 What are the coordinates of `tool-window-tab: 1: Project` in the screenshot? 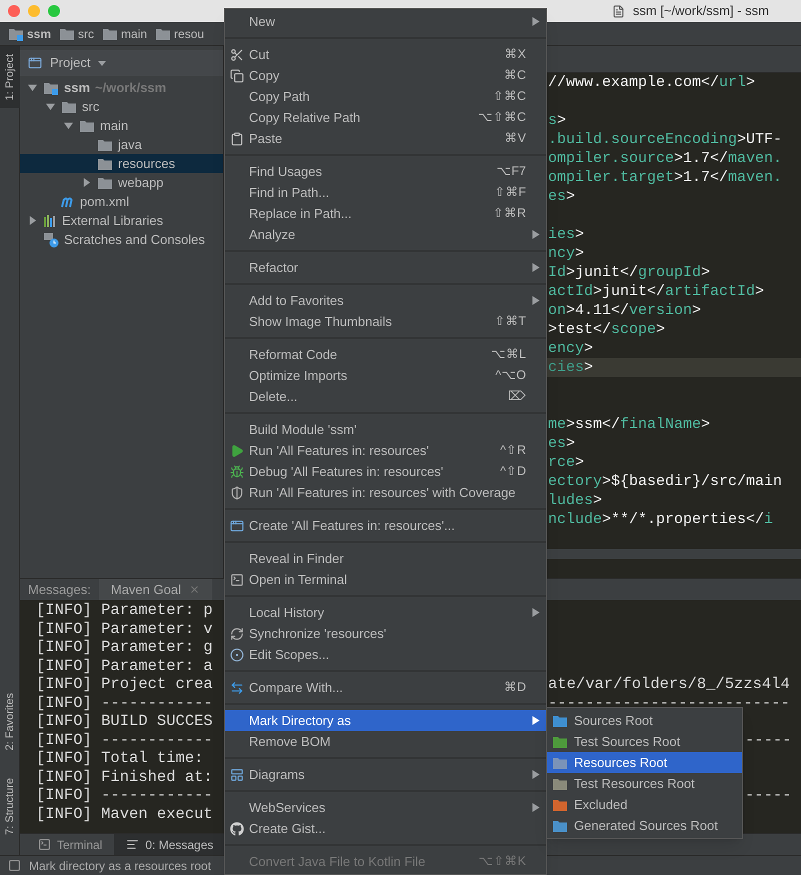 It's located at (10, 77).